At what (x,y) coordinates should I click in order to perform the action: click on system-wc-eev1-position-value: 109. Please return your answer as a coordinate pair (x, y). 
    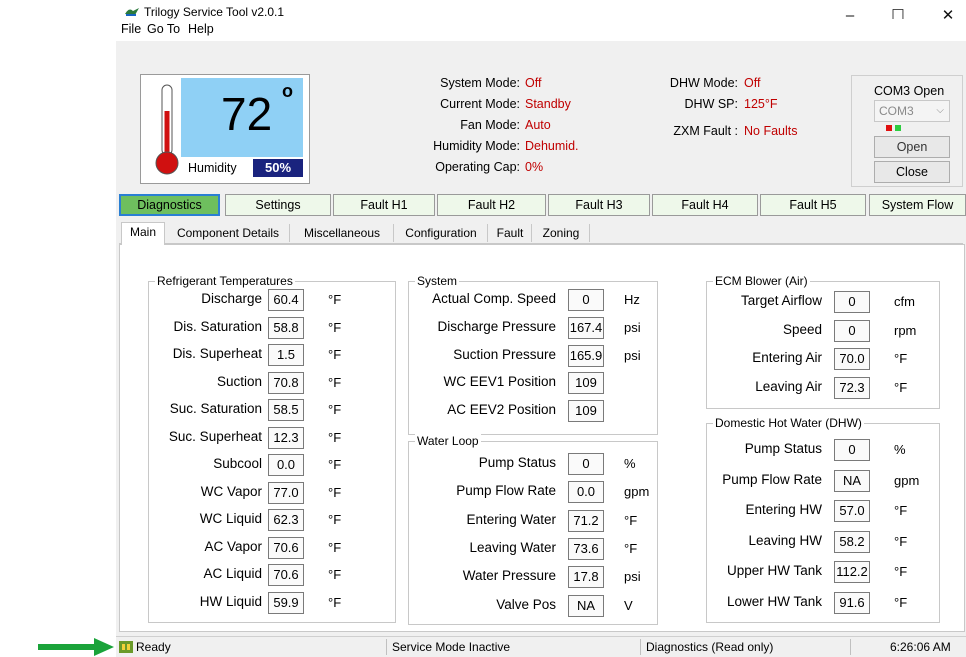
    Looking at the image, I should click on (586, 383).